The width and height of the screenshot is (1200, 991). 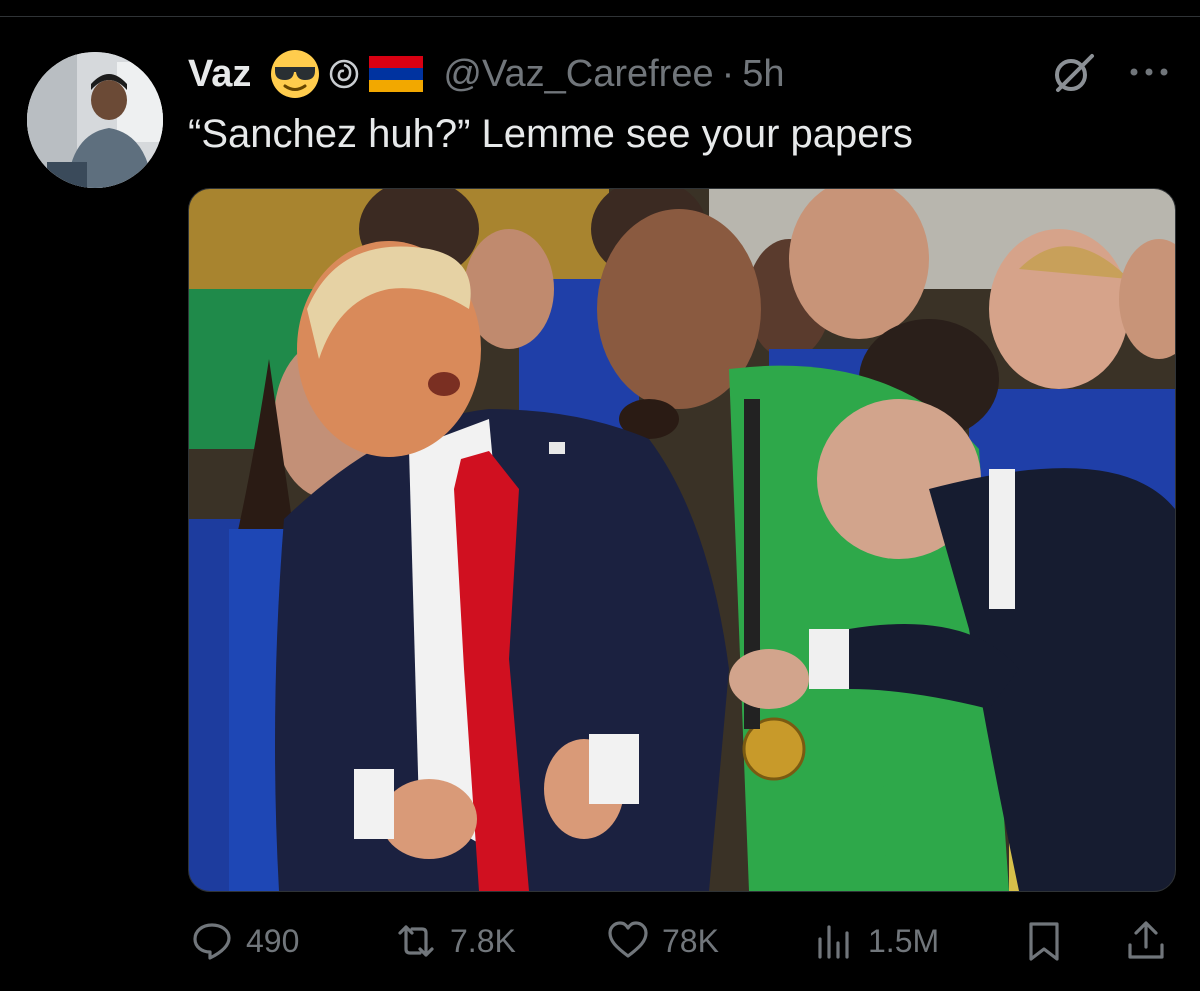 What do you see at coordinates (344, 74) in the screenshot?
I see `swirl-badge-icon` at bounding box center [344, 74].